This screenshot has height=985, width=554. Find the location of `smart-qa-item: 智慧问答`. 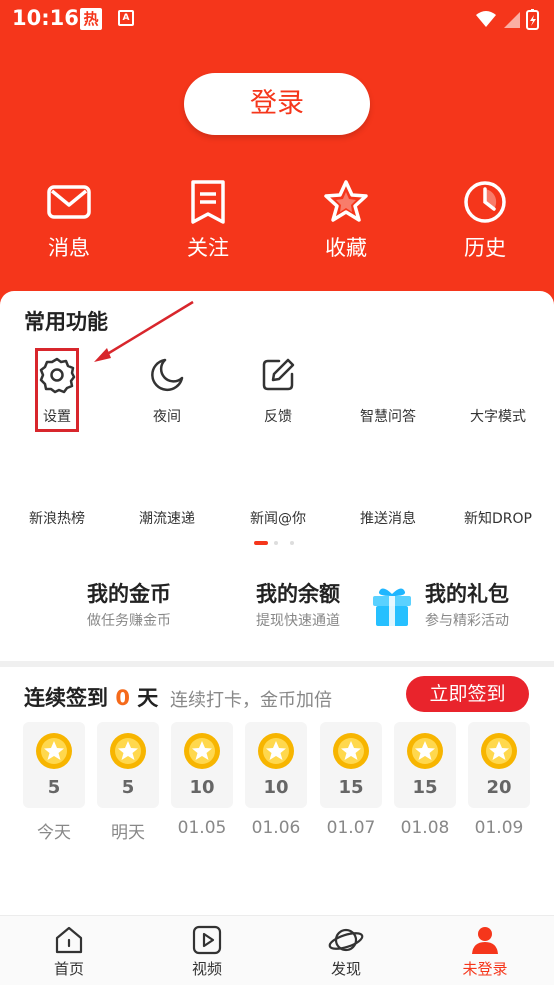

smart-qa-item: 智慧问答 is located at coordinates (388, 391).